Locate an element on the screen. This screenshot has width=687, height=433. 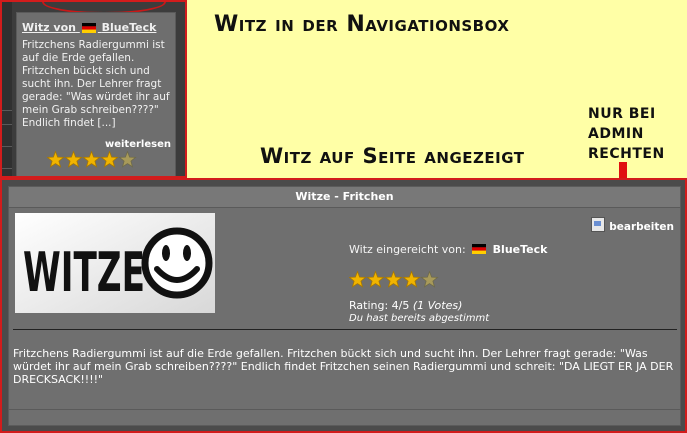
navbox-author-link: BlueTeck is located at coordinates (129, 27).